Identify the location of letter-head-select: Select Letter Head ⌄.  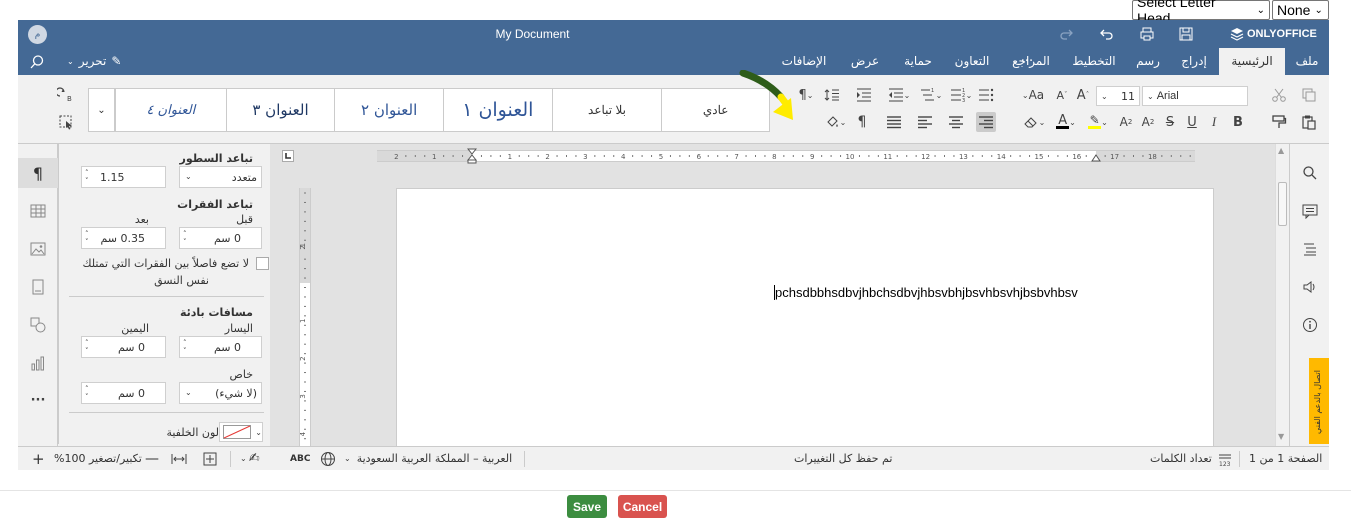
(1201, 13).